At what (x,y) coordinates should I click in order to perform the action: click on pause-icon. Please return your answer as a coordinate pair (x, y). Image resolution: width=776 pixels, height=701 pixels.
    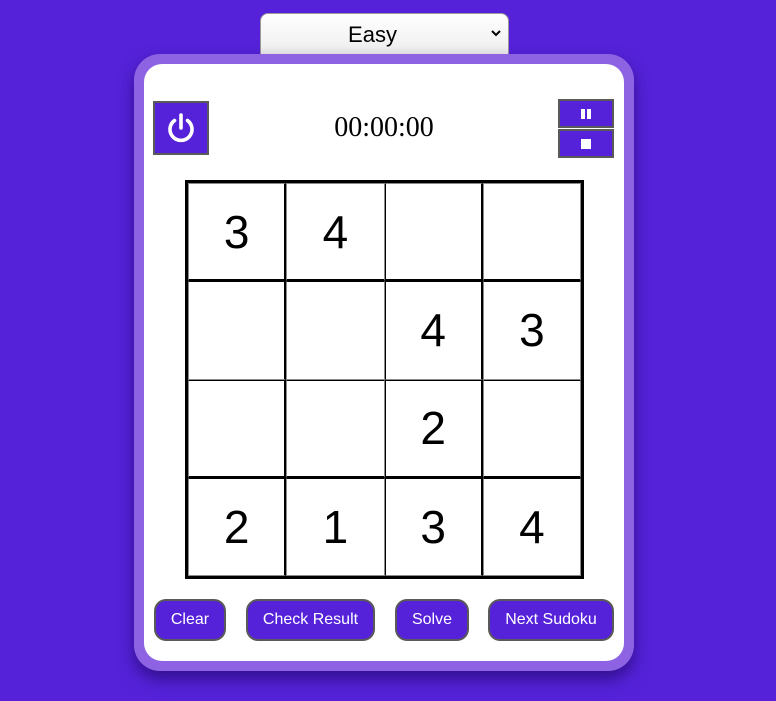
    Looking at the image, I should click on (586, 113).